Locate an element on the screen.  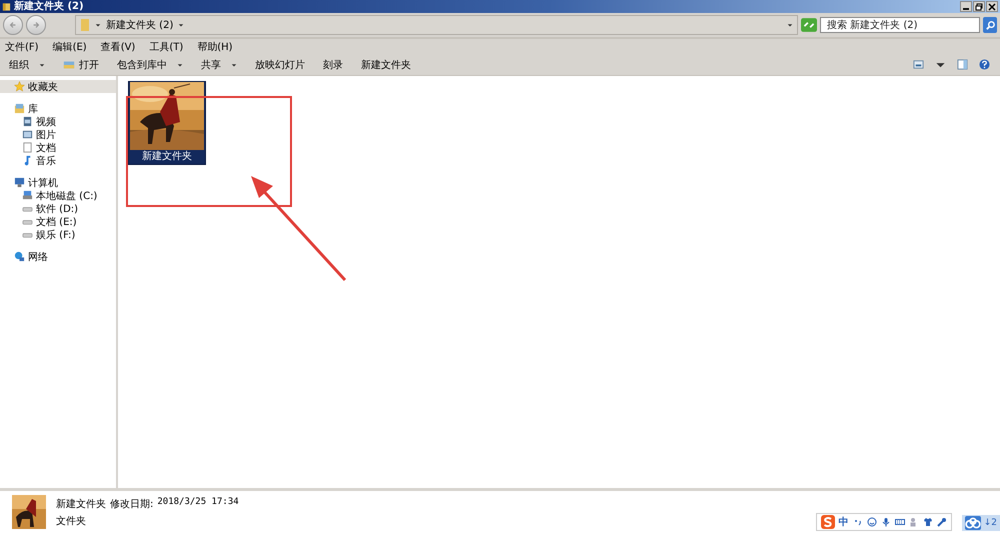
sidebar-item: 视频 is located at coordinates (58, 121).